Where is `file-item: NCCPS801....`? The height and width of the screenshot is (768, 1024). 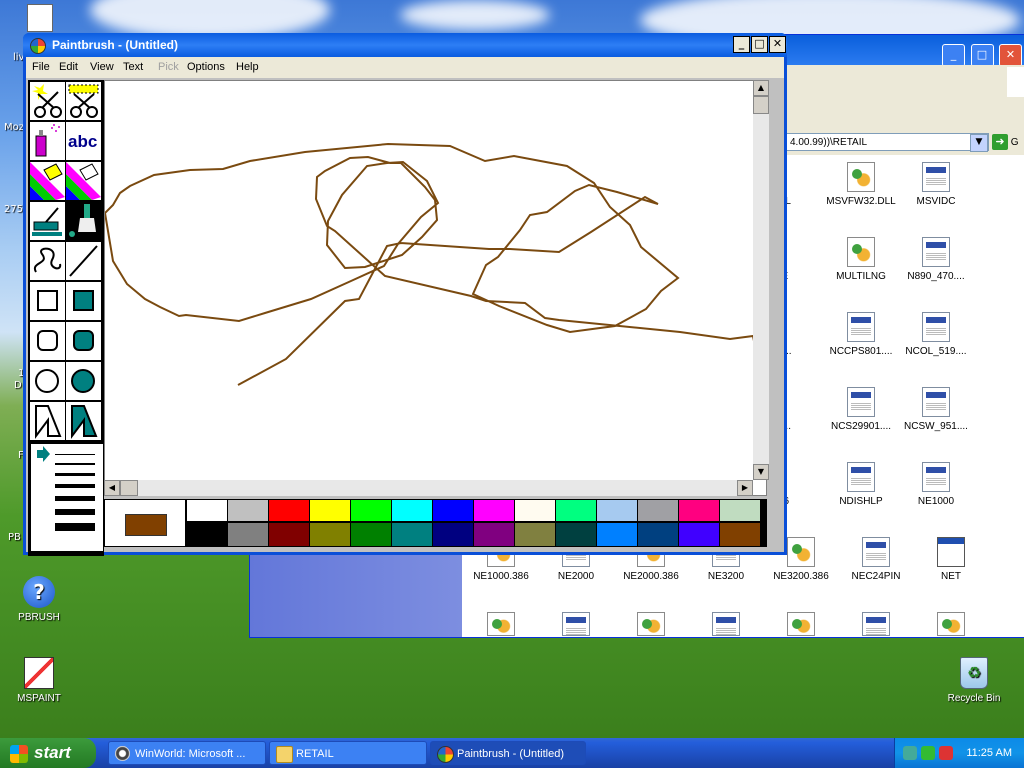 file-item: NCCPS801.... is located at coordinates (861, 334).